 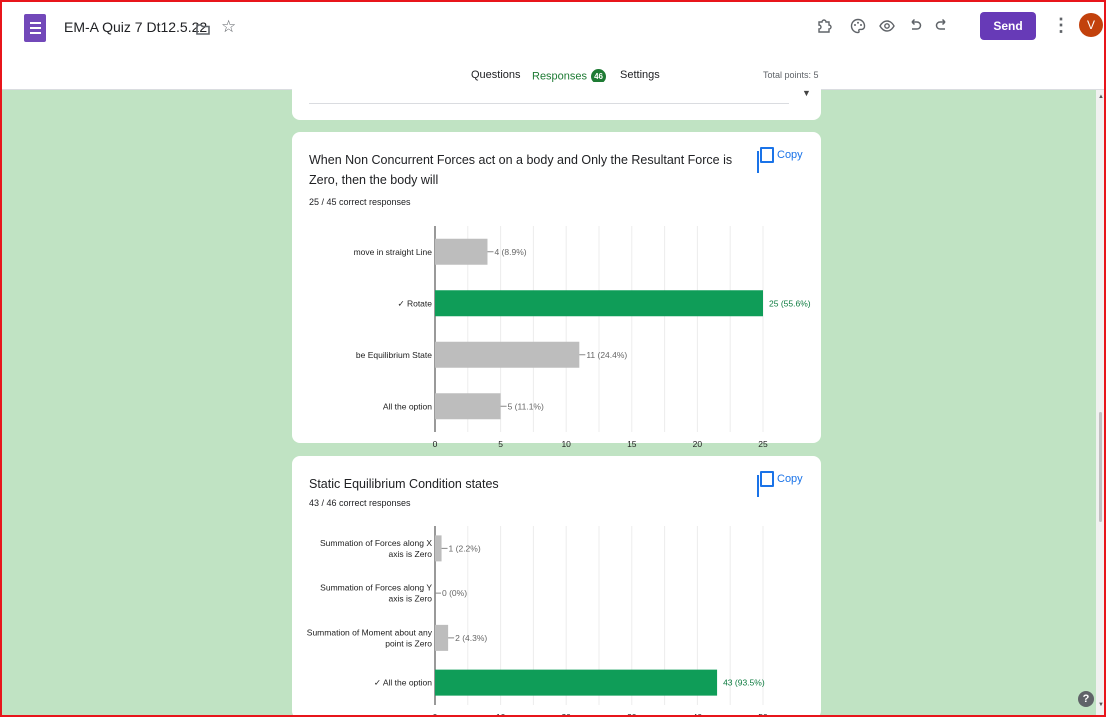 I want to click on category-label: Summation of Forces along Y, so click(x=376, y=588).